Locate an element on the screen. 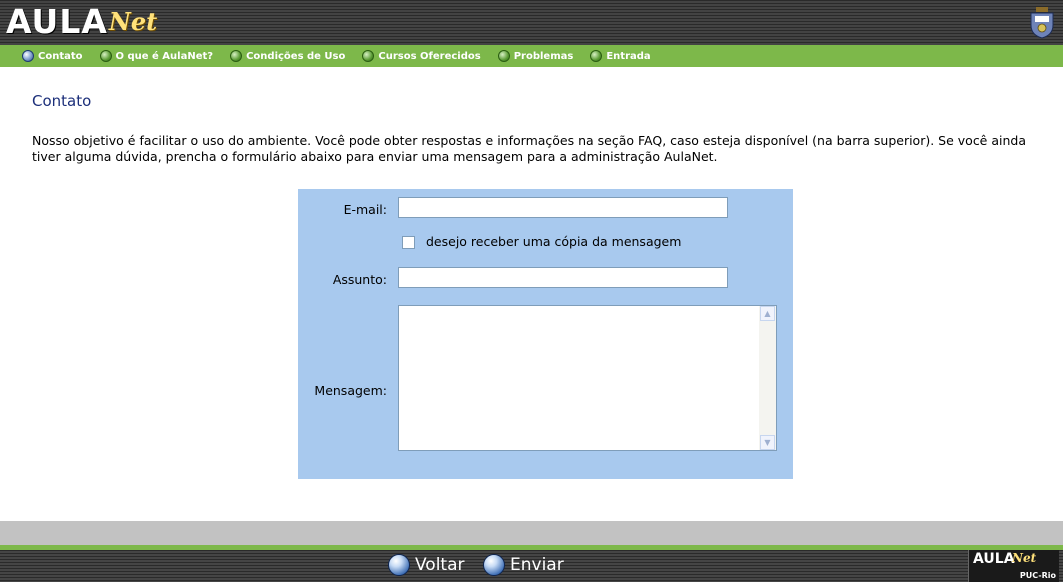 The height and width of the screenshot is (582, 1063). back-button: Voltar is located at coordinates (426, 565).